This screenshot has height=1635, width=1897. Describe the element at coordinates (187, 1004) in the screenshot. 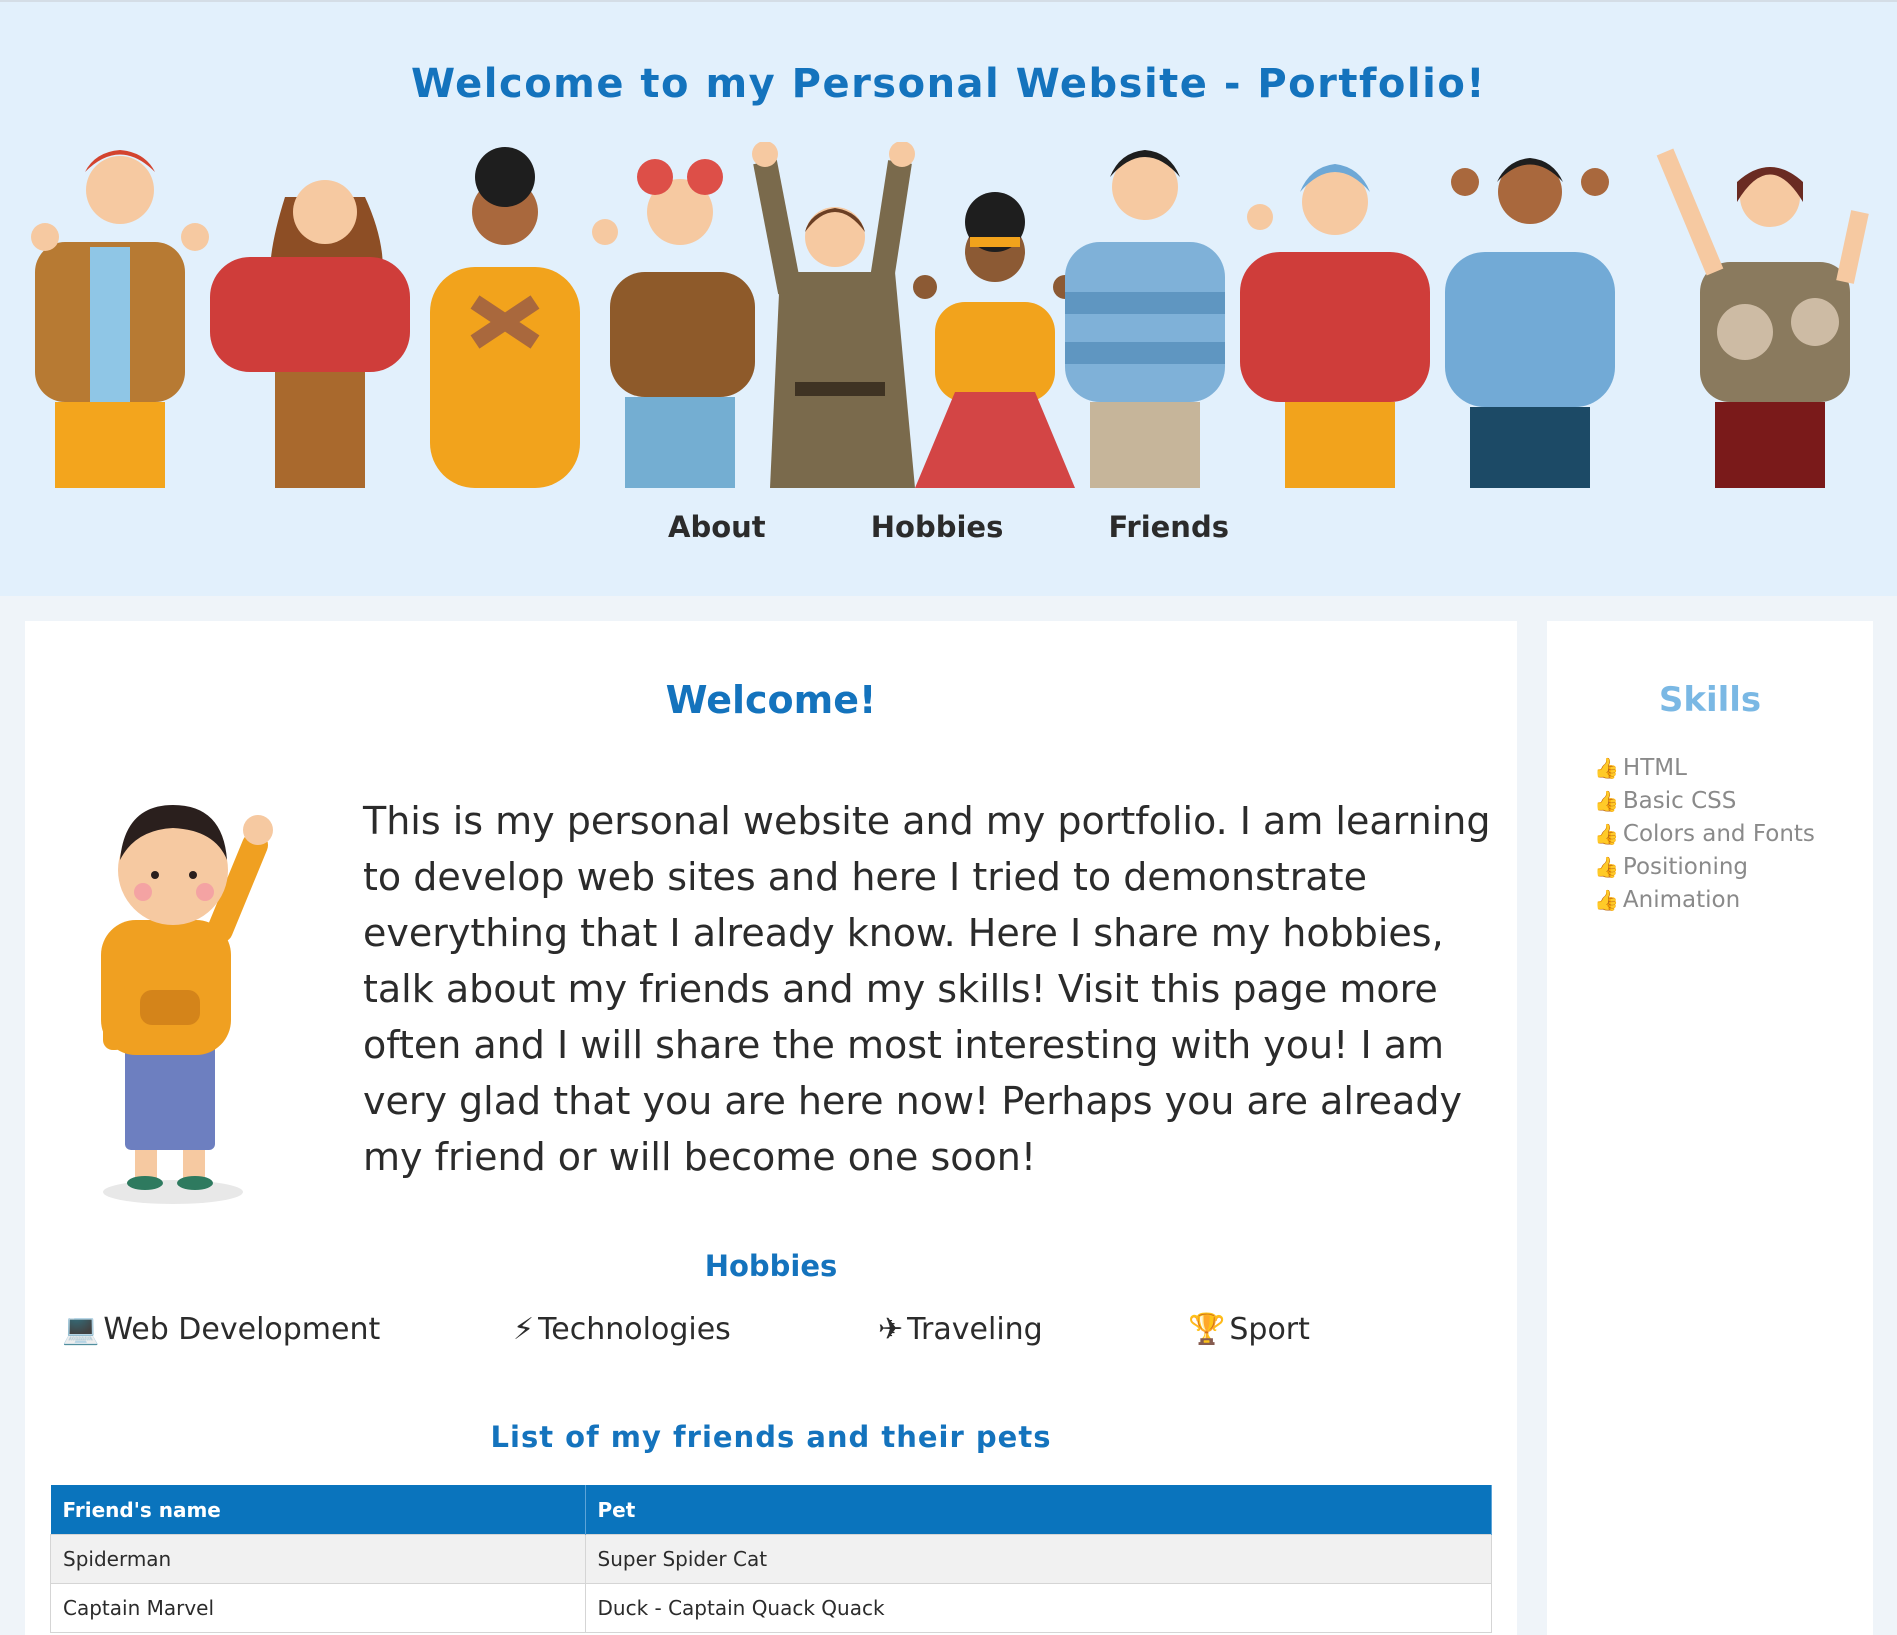

I see `waving-boy-illustration` at that location.